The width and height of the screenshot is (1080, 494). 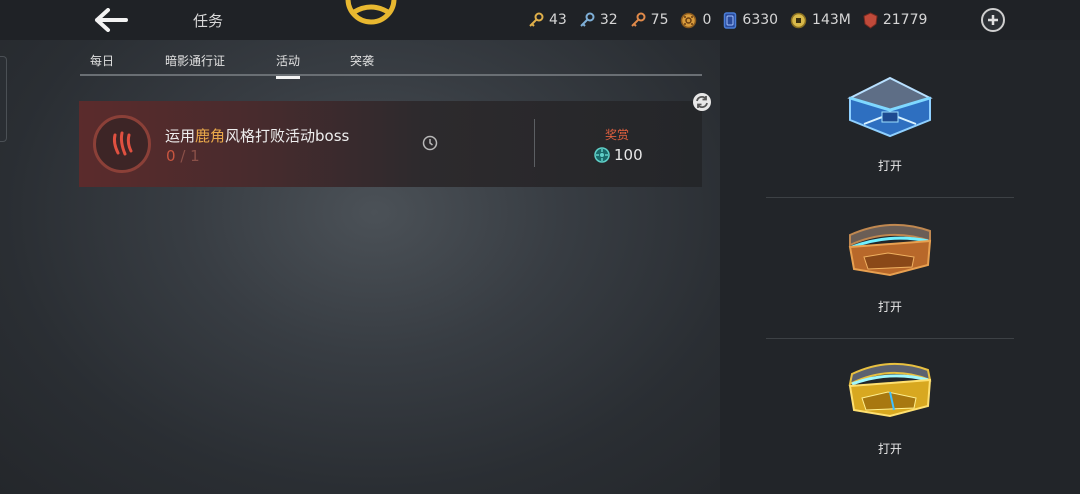 I want to click on quest-progress: 0 / 1, so click(x=183, y=156).